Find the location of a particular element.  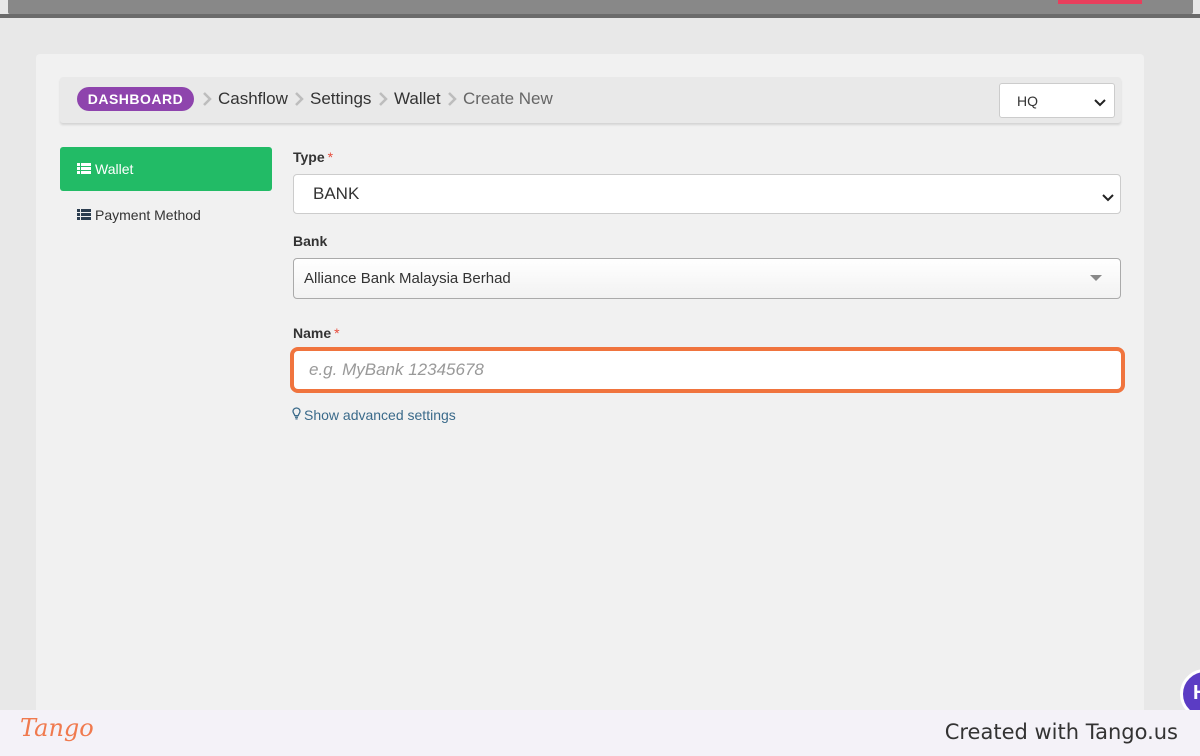

breadcrumb-current: Create New is located at coordinates (508, 98).